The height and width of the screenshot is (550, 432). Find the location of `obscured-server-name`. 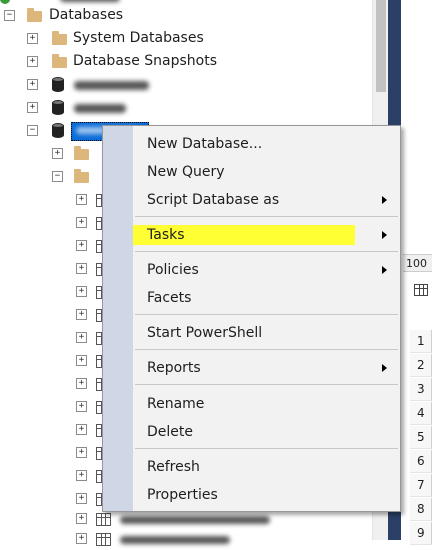

obscured-server-name is located at coordinates (90, 1).